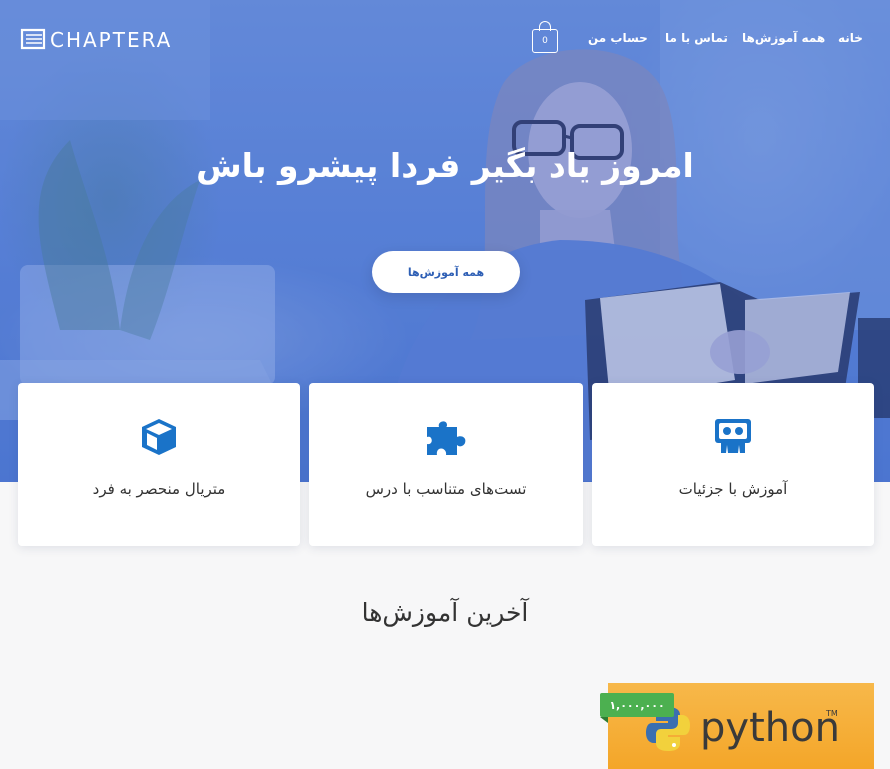 The width and height of the screenshot is (890, 769). Describe the element at coordinates (445, 165) in the screenshot. I see `hero-title: امروز یاد بگیر فردا پیشرو باش` at that location.